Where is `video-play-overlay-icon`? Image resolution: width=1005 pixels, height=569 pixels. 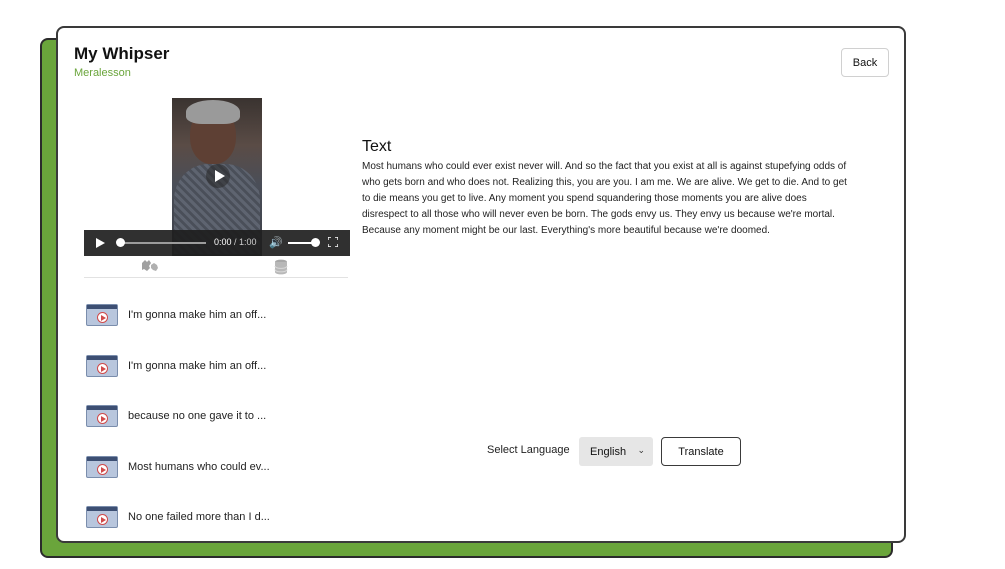
video-play-overlay-icon is located at coordinates (218, 176).